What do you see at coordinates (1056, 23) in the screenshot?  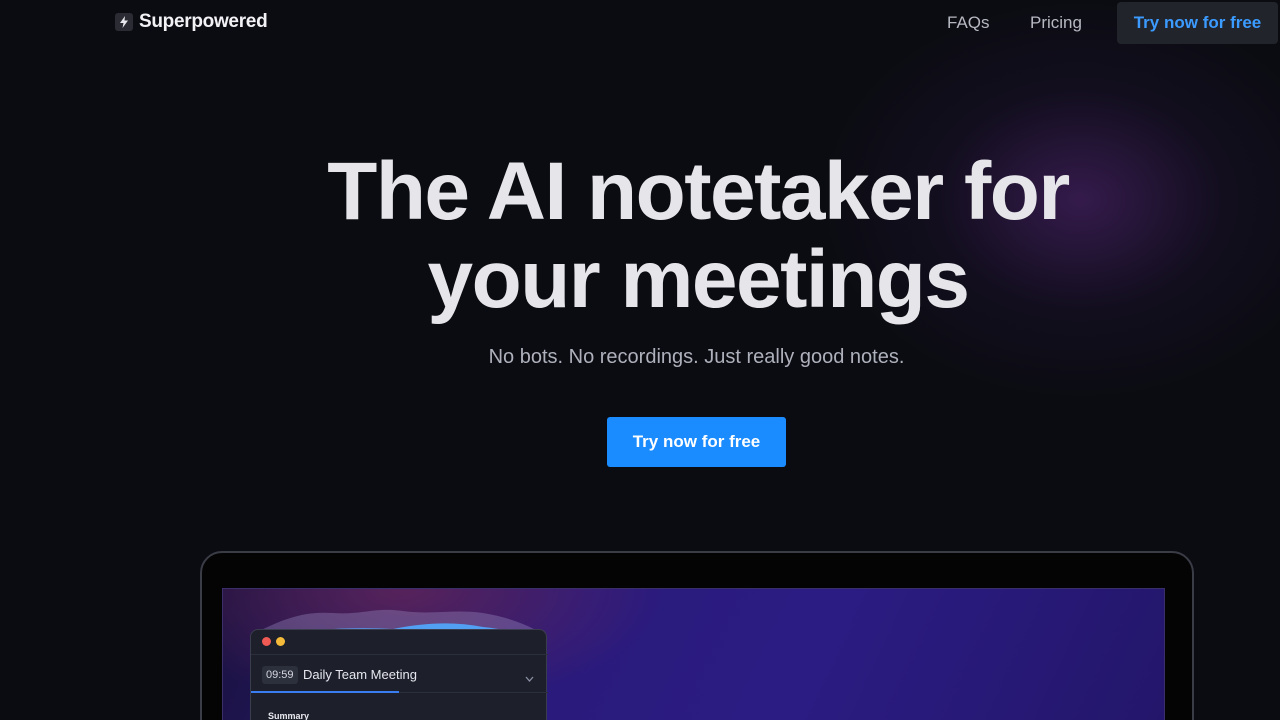 I see `nav-link-pricing: Pricing` at bounding box center [1056, 23].